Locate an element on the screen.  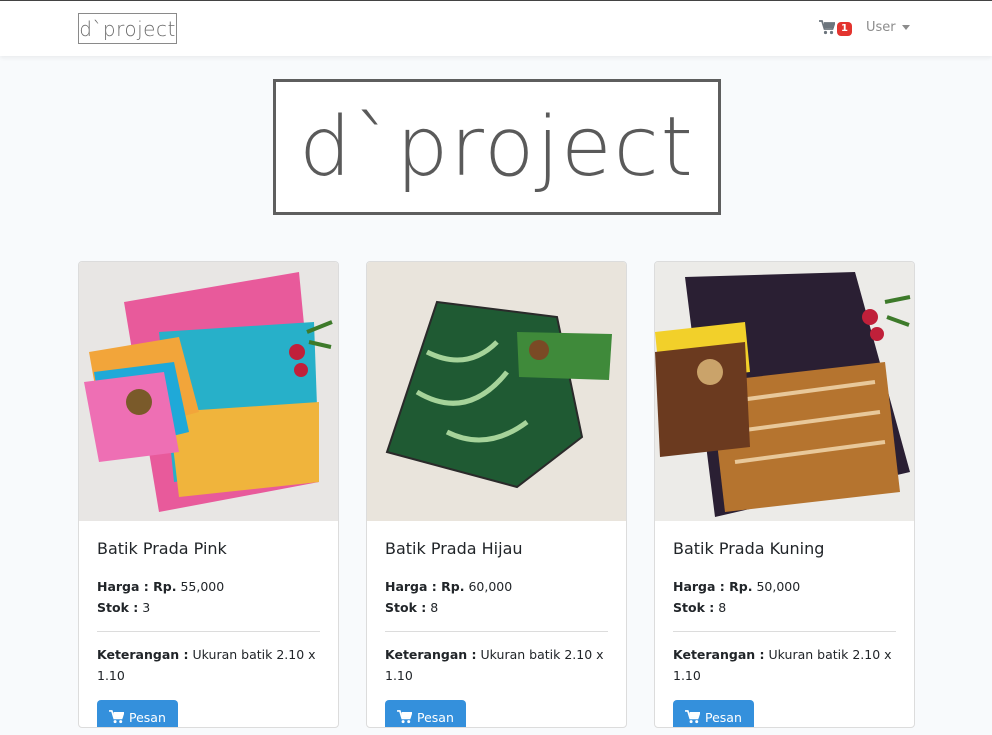
price-row: Harga : Rp. 50,000 is located at coordinates (784, 586).